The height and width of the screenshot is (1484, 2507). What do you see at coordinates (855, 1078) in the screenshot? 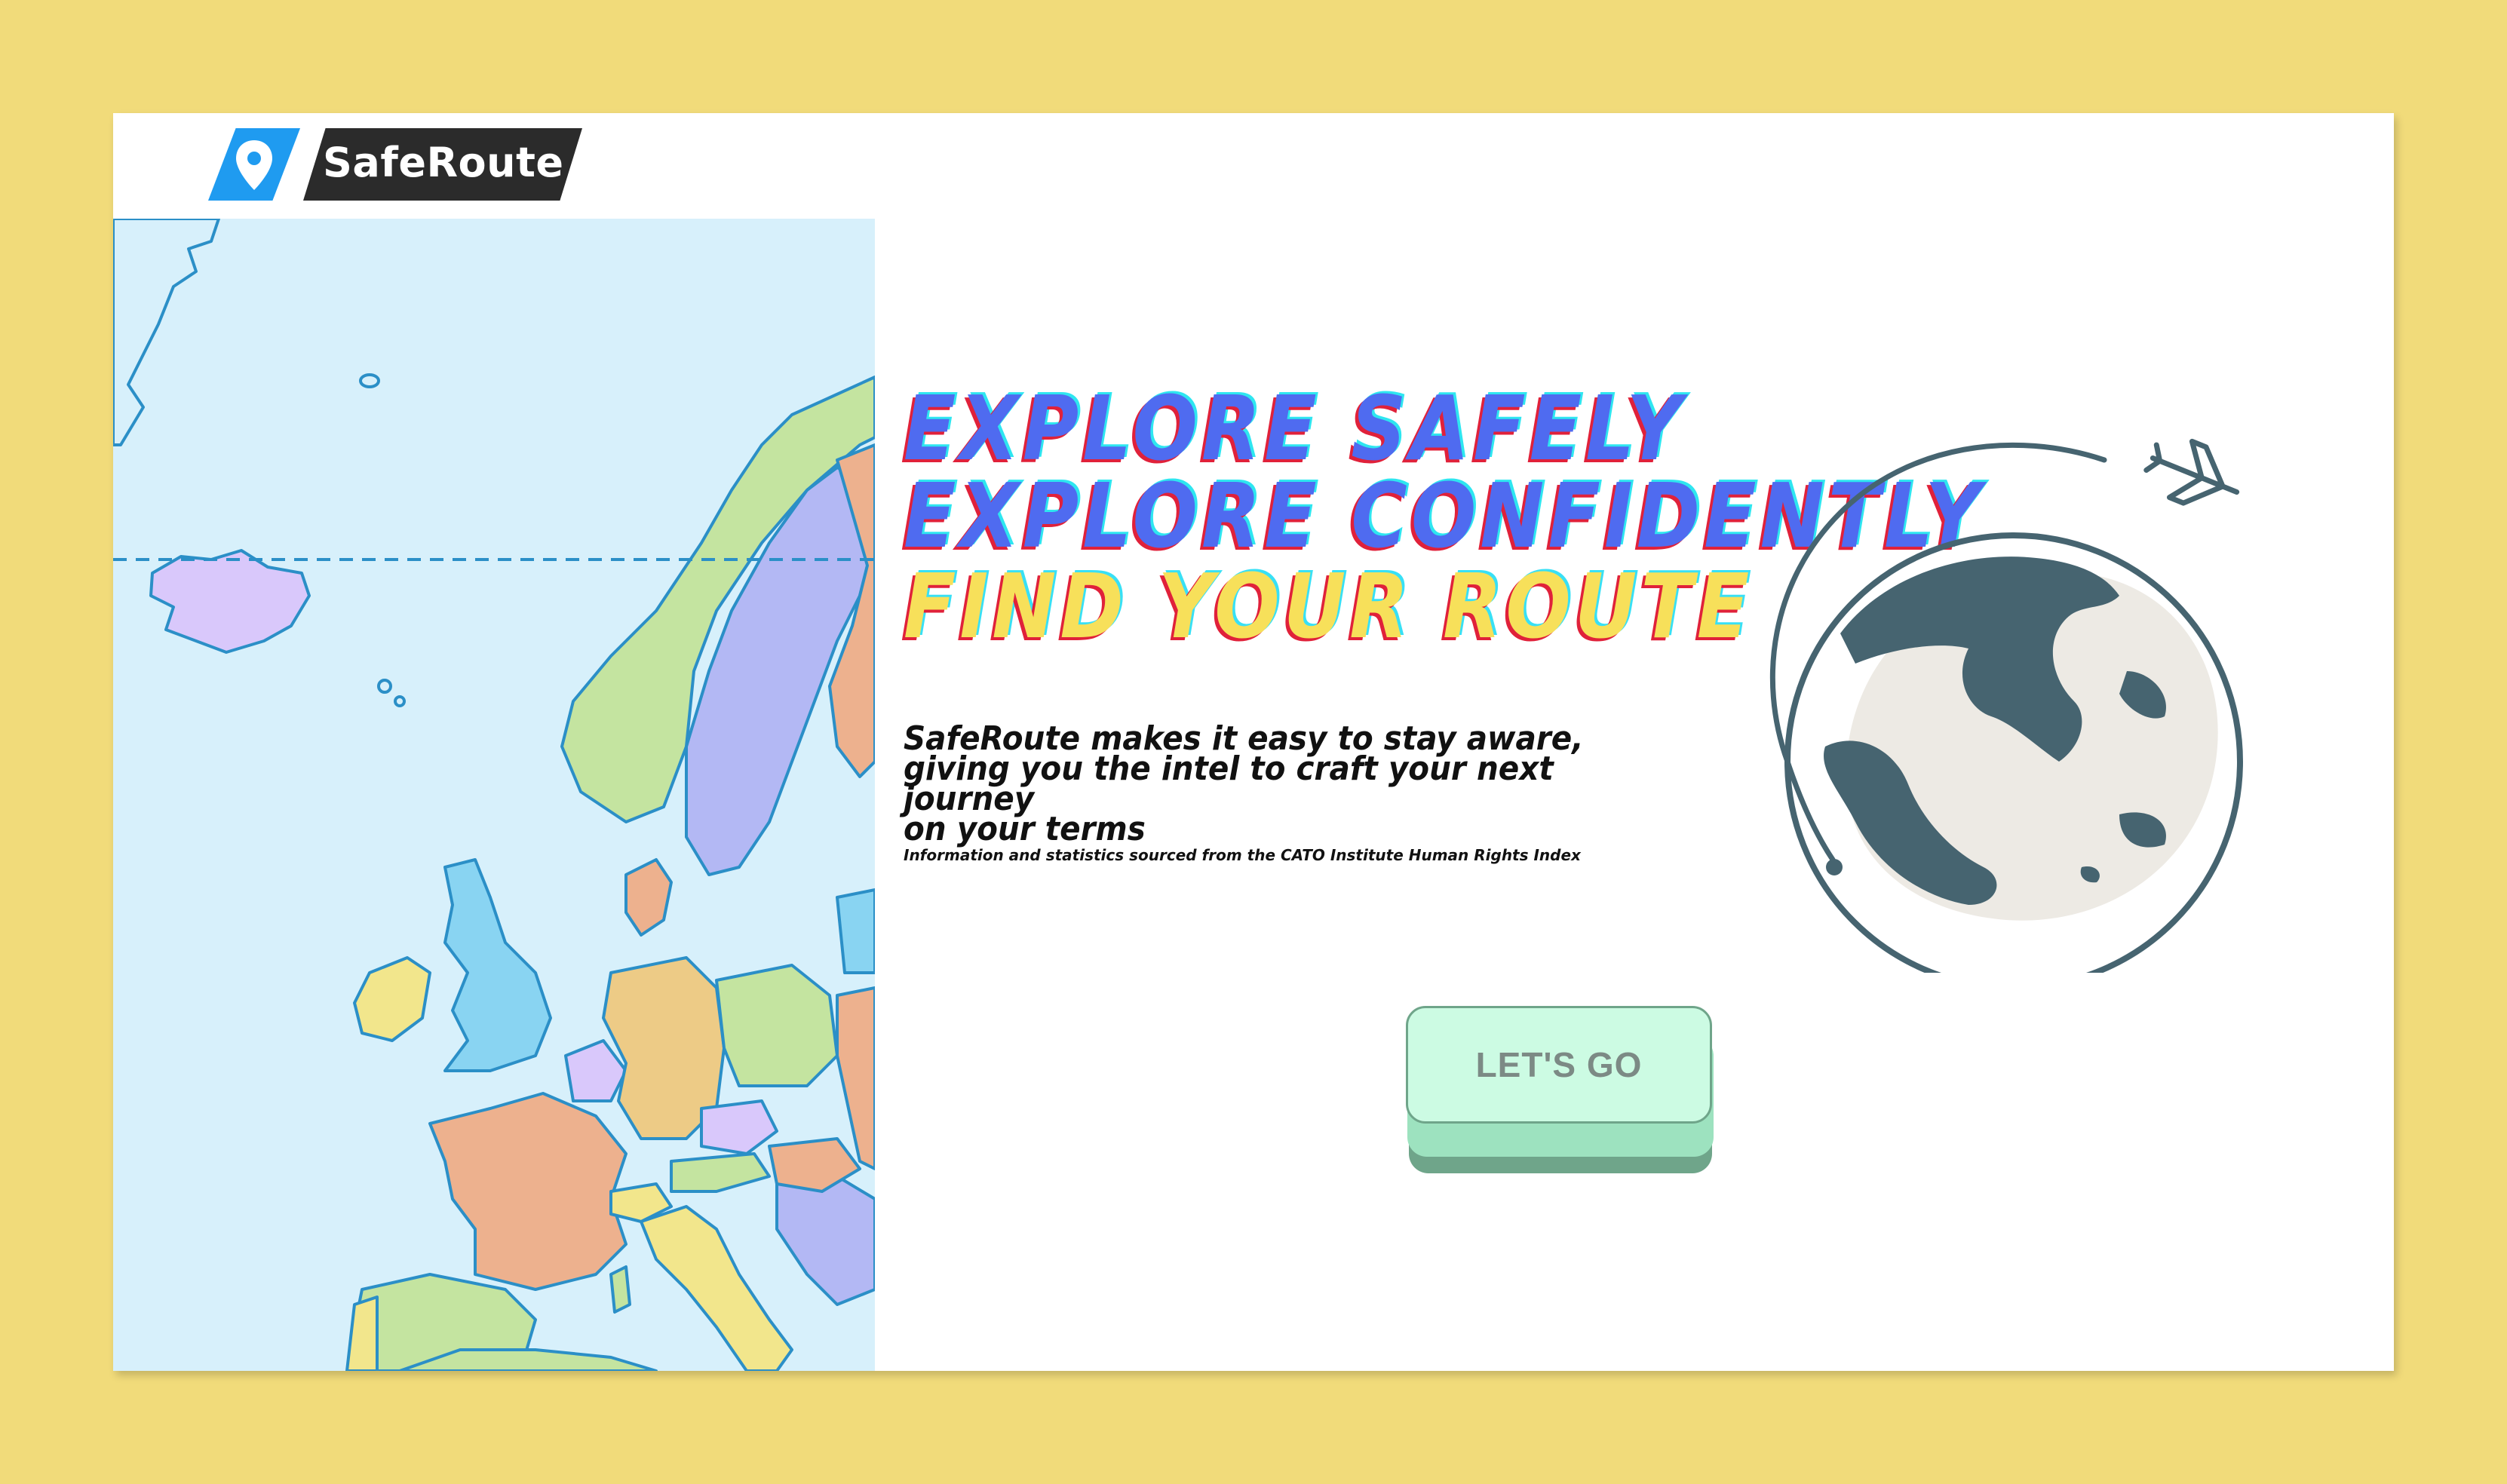
I see `east-shape` at bounding box center [855, 1078].